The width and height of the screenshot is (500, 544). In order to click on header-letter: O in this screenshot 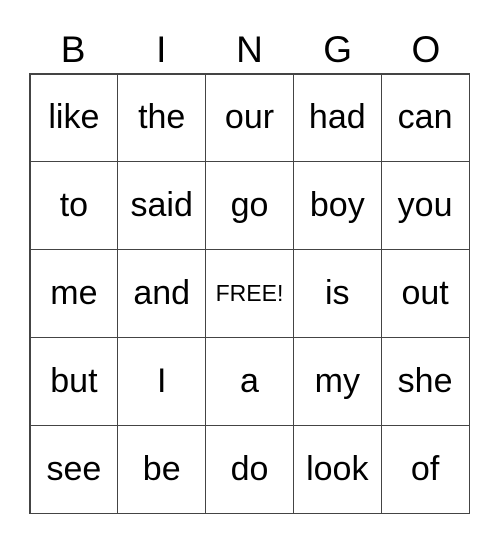, I will do `click(426, 49)`.